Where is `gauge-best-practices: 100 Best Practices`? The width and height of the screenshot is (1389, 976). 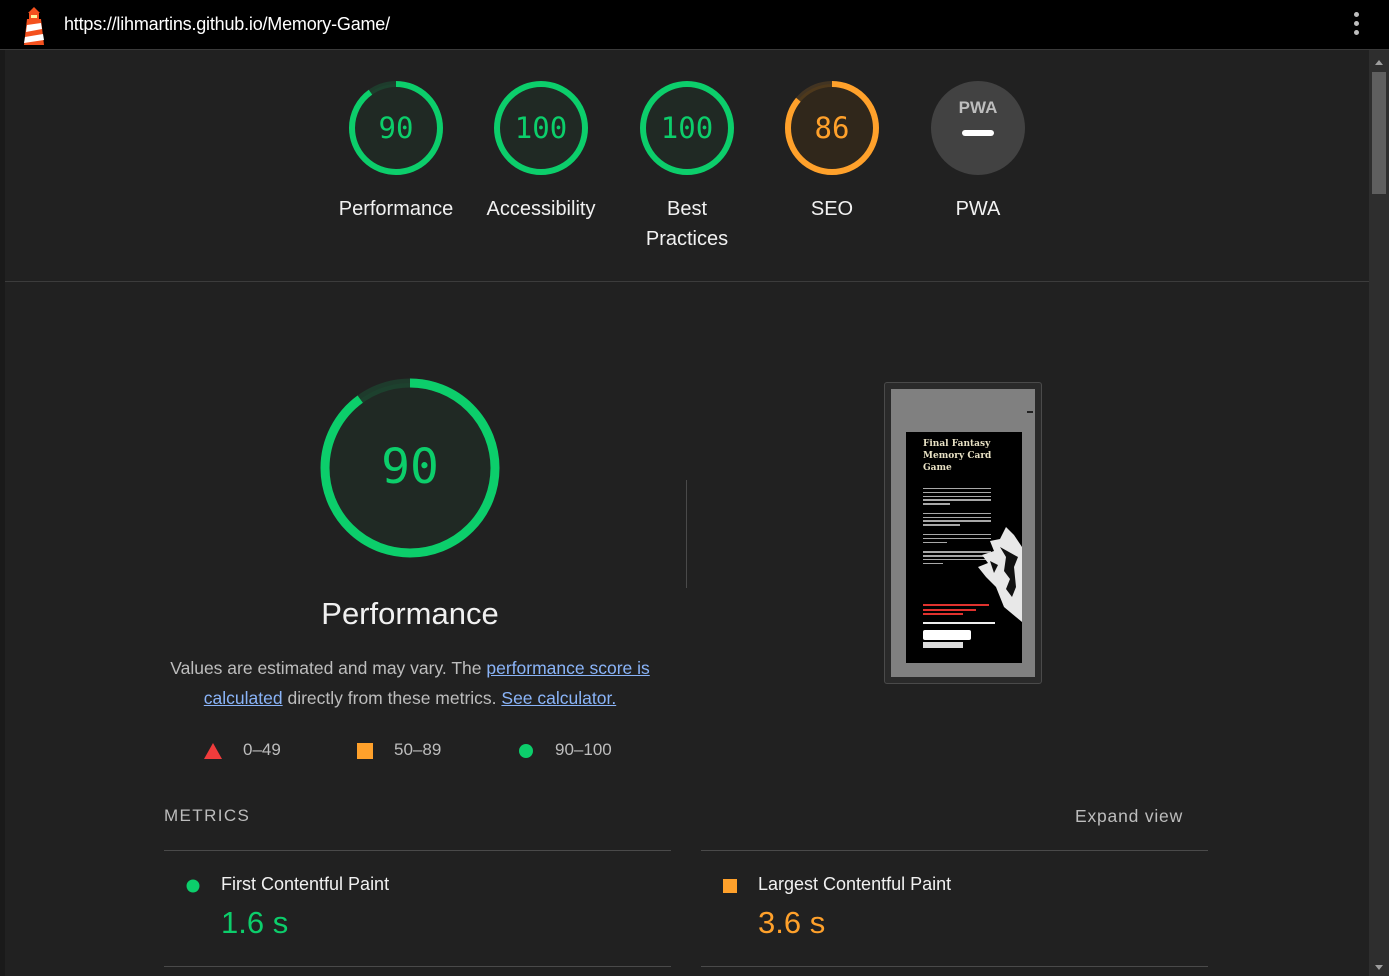 gauge-best-practices: 100 Best Practices is located at coordinates (687, 166).